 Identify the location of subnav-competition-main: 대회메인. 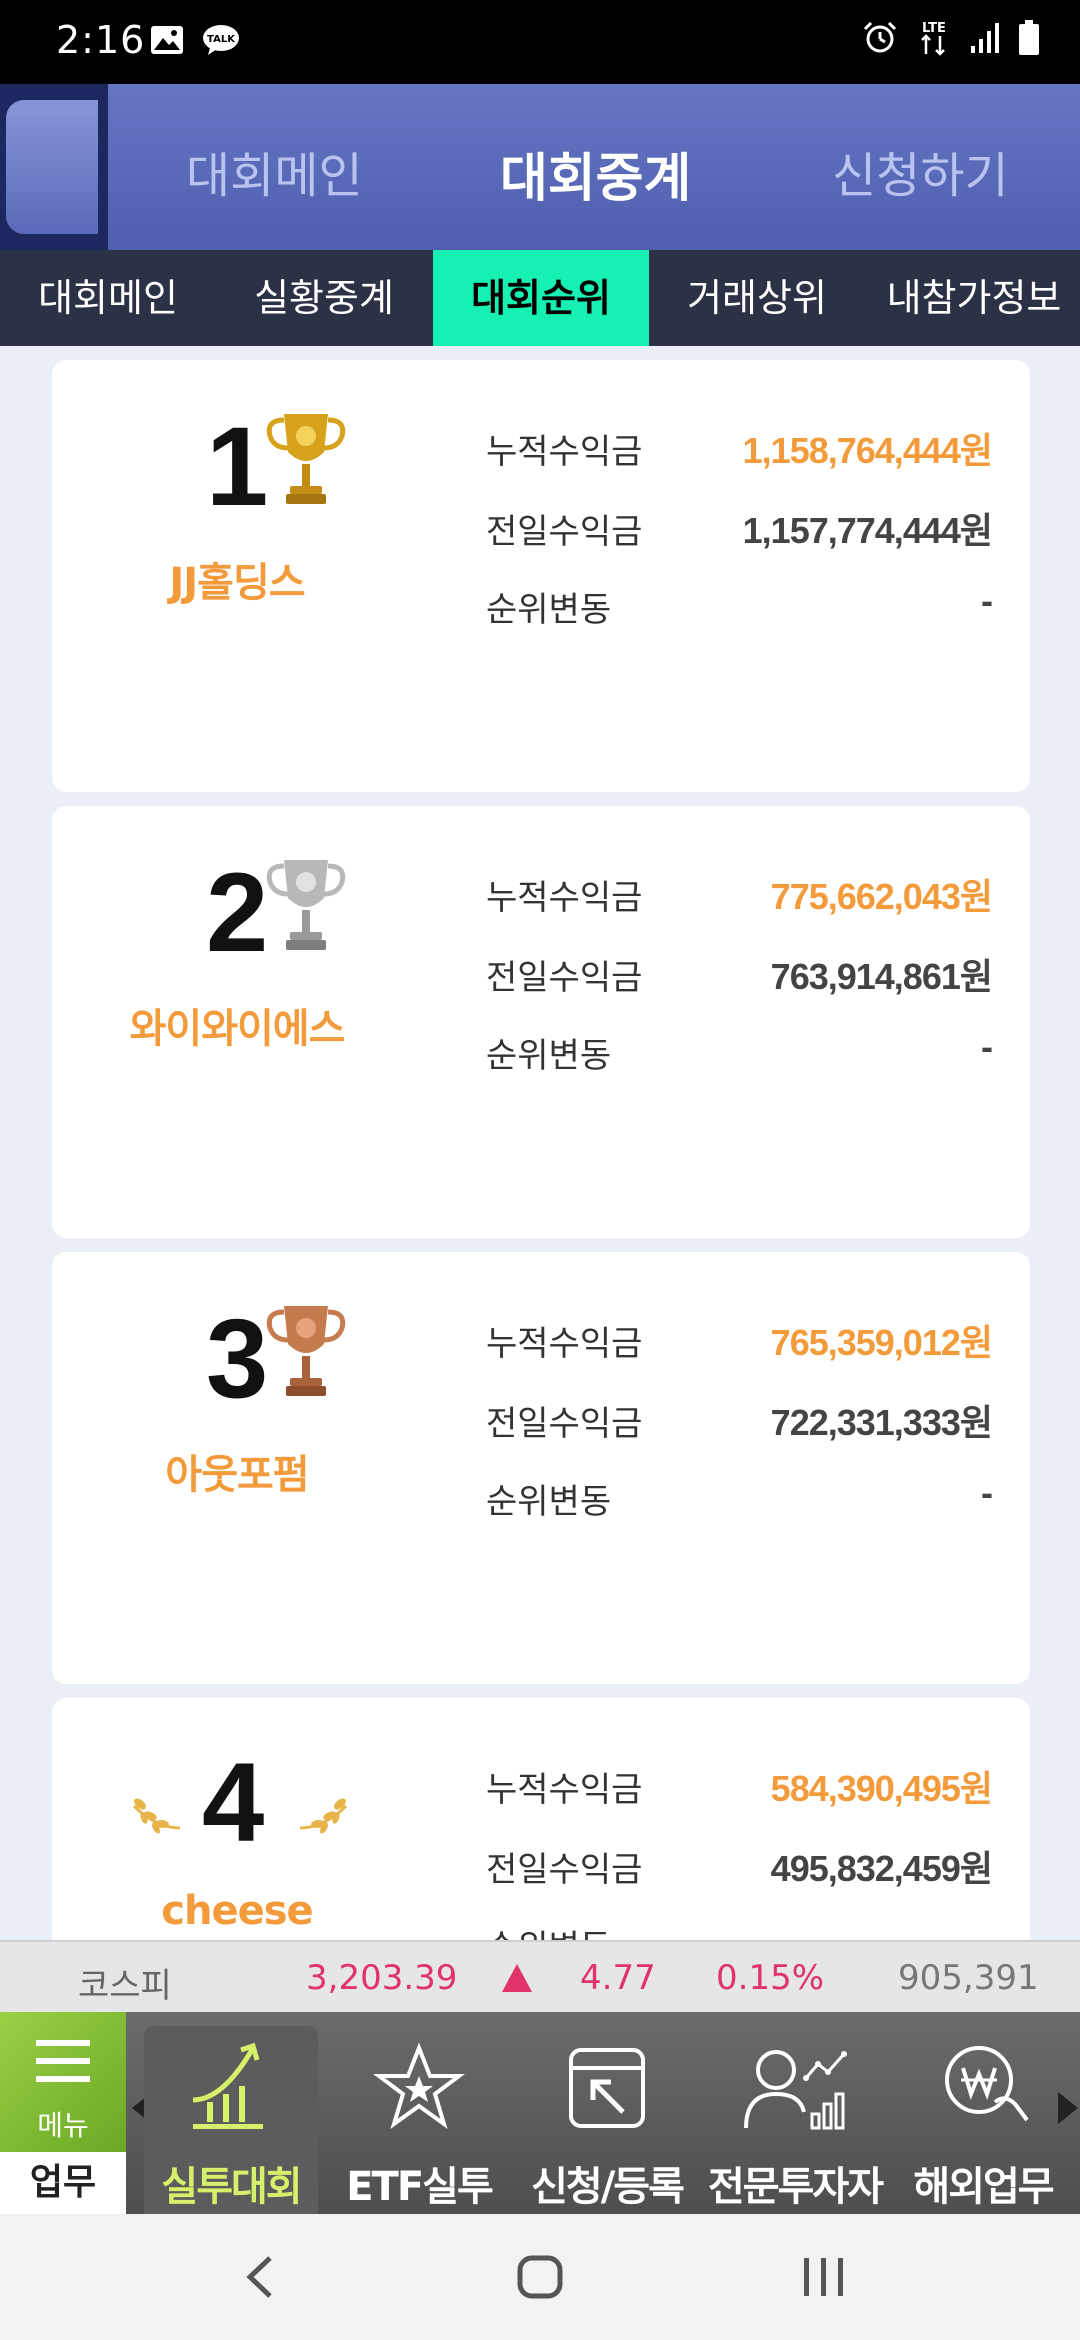
(108, 298).